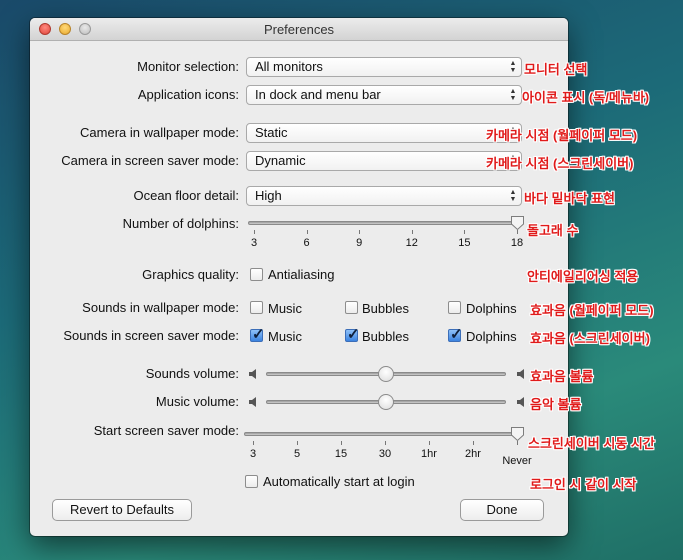 This screenshot has height=560, width=683. I want to click on sounds-screensaver-label: Sounds in screen saver mode:, so click(151, 335).